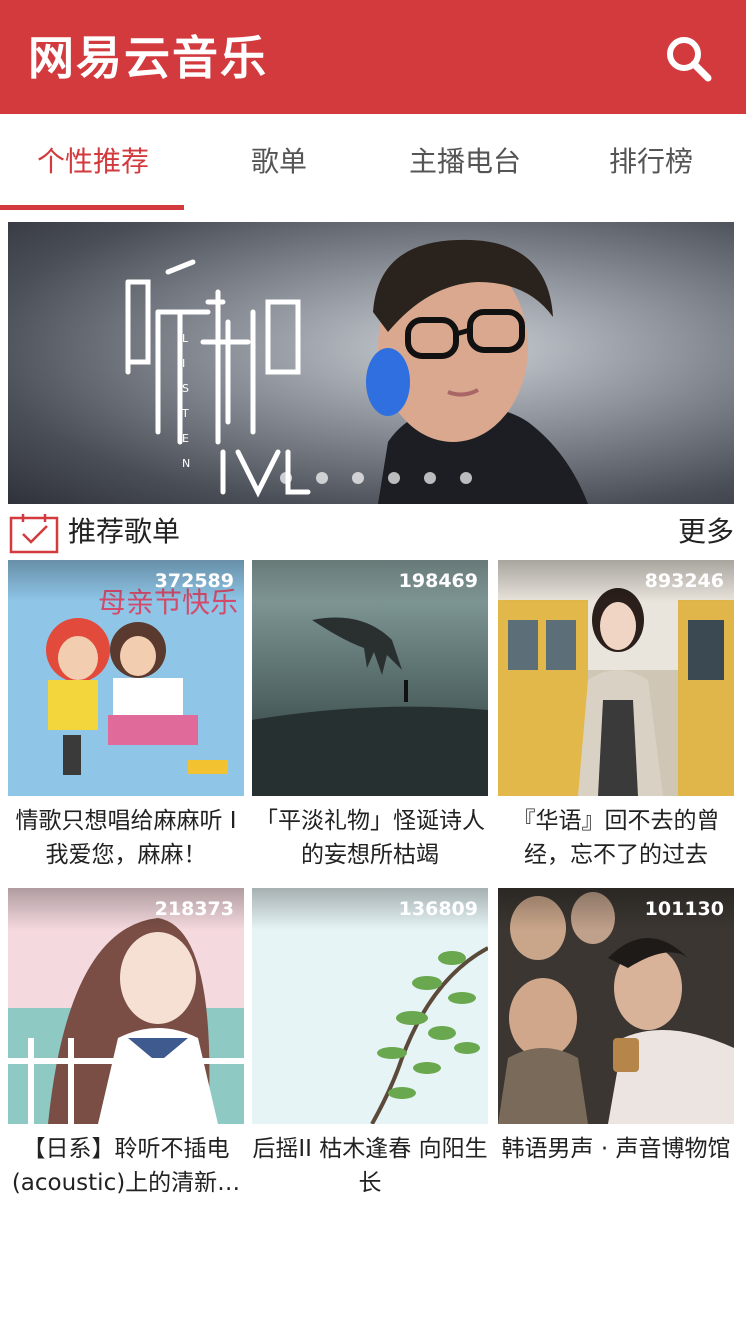 The image size is (746, 1336). I want to click on playlist-cover: 218373, so click(126, 1006).